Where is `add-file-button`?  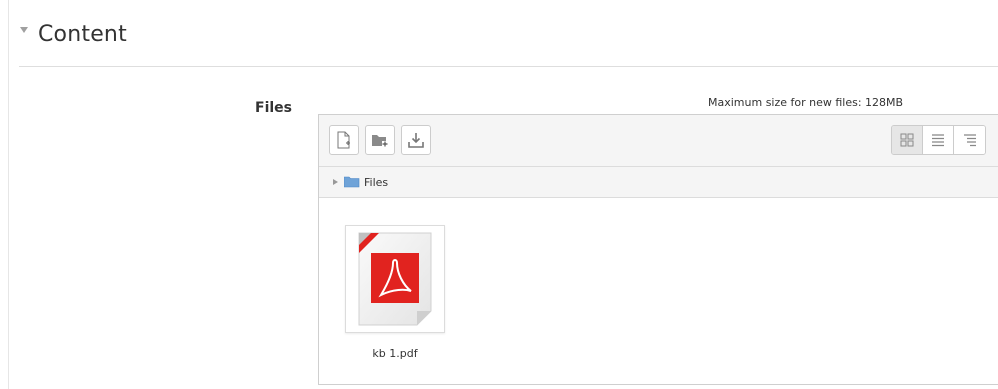
add-file-button is located at coordinates (344, 140).